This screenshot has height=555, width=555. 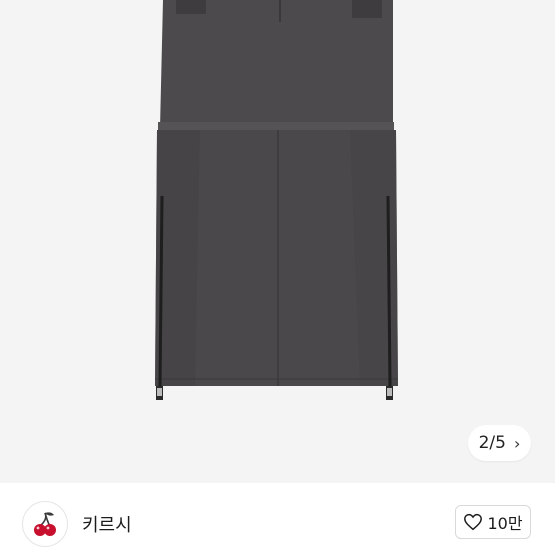 I want to click on page-indicator: 2/5 ›, so click(x=499, y=443).